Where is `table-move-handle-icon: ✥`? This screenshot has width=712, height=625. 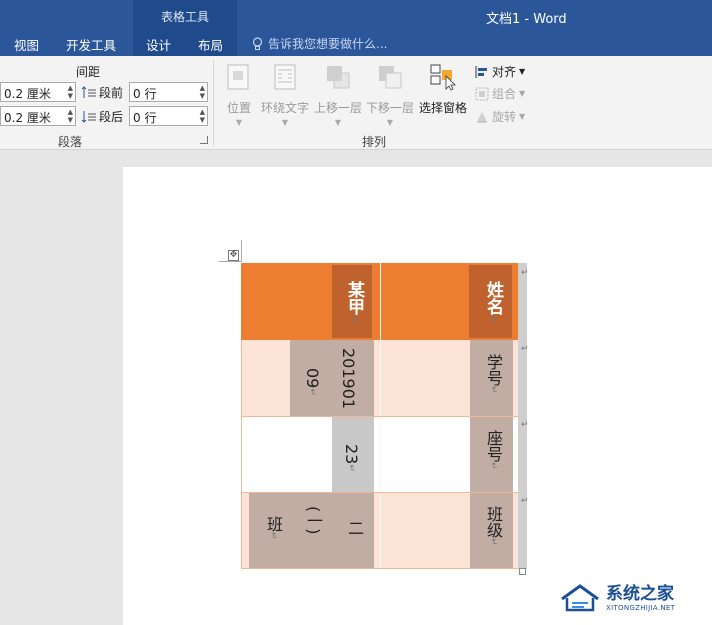 table-move-handle-icon: ✥ is located at coordinates (233, 255).